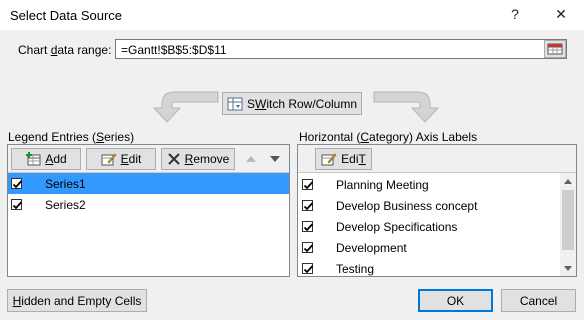  I want to click on switch-label-part: S, so click(250, 103).